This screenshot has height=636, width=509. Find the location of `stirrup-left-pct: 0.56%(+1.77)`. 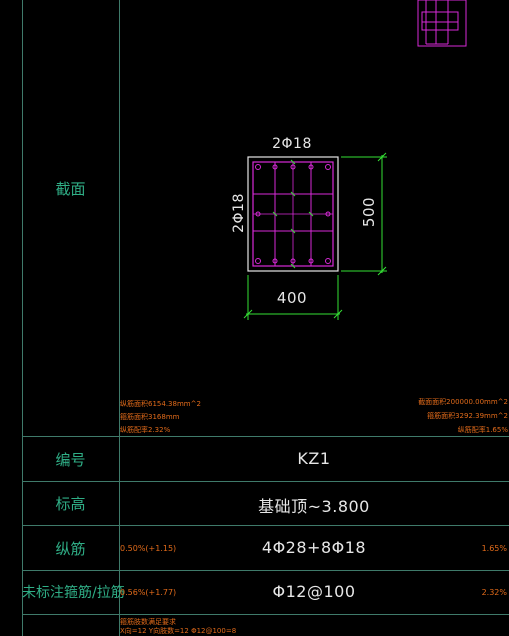

stirrup-left-pct: 0.56%(+1.77) is located at coordinates (148, 592).